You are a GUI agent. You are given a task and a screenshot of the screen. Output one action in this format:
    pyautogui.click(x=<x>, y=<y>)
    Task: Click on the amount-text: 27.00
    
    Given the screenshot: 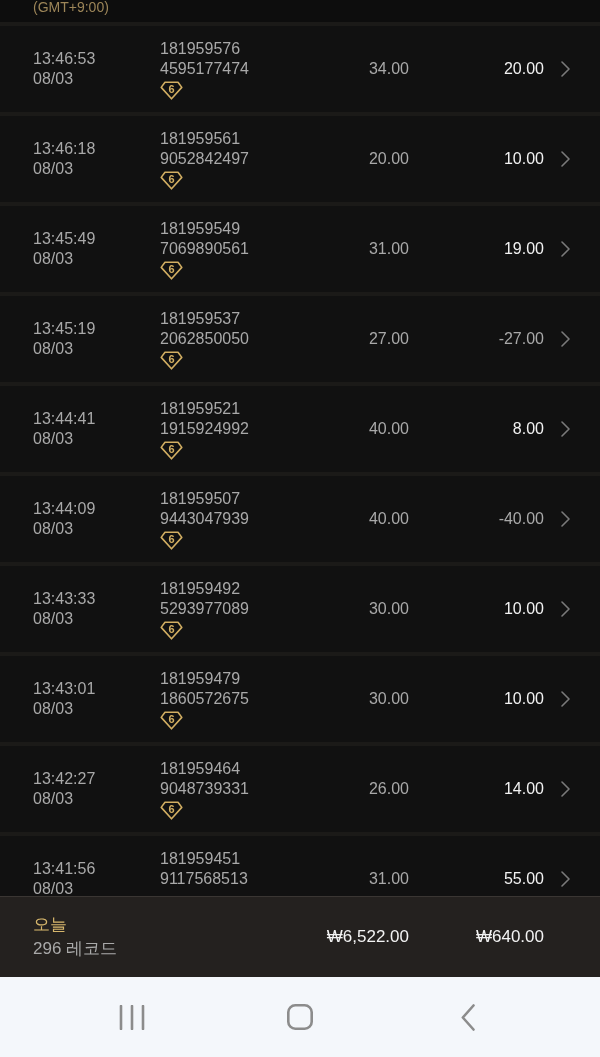 What is the action you would take?
    pyautogui.click(x=388, y=339)
    